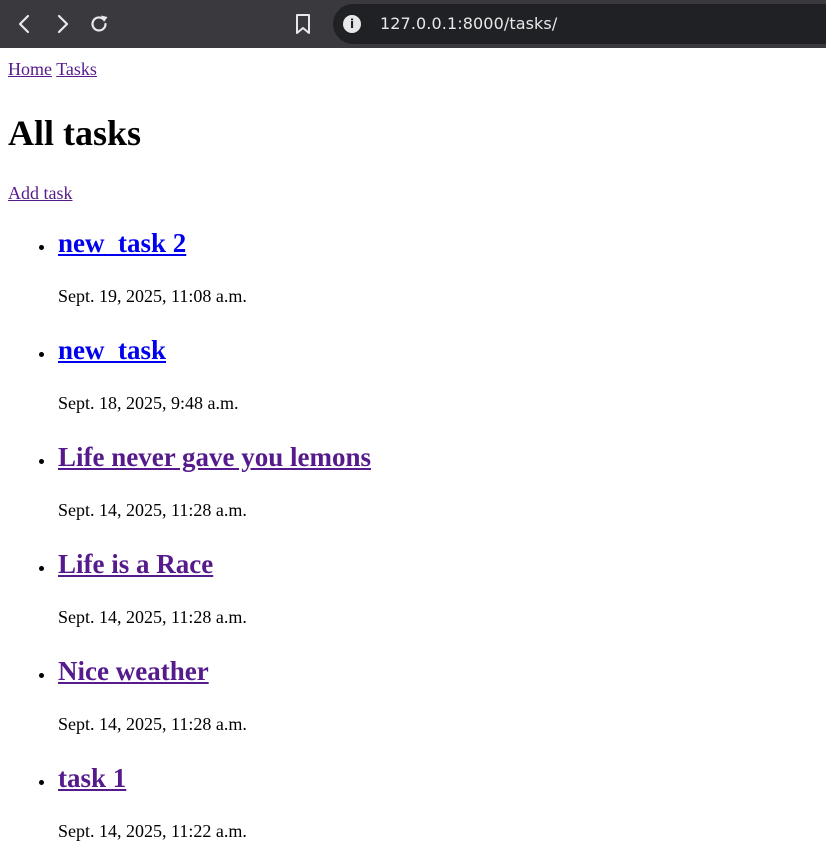  What do you see at coordinates (152, 831) in the screenshot?
I see `task-date: Sept. 14, 2025, 11:22 a.m.` at bounding box center [152, 831].